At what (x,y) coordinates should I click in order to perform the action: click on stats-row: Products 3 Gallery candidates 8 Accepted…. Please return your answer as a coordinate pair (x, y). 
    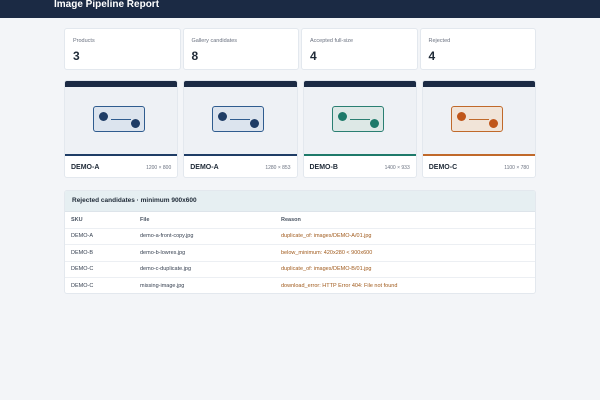
    Looking at the image, I should click on (300, 49).